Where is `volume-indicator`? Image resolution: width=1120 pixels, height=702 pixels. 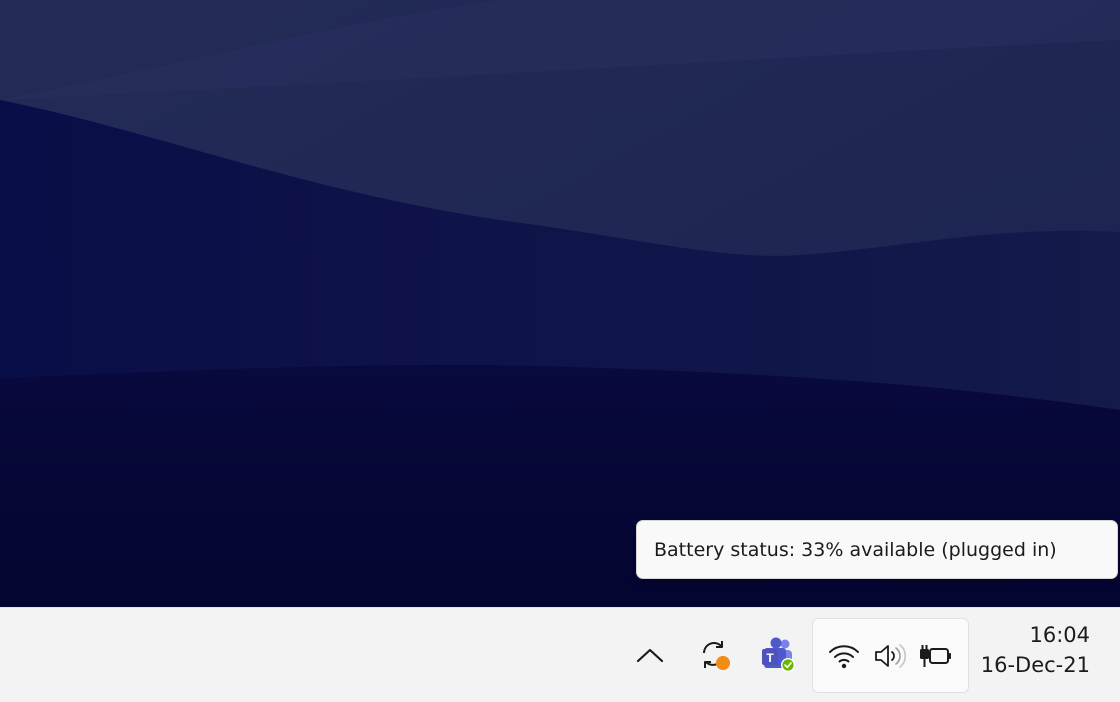 volume-indicator is located at coordinates (890, 656).